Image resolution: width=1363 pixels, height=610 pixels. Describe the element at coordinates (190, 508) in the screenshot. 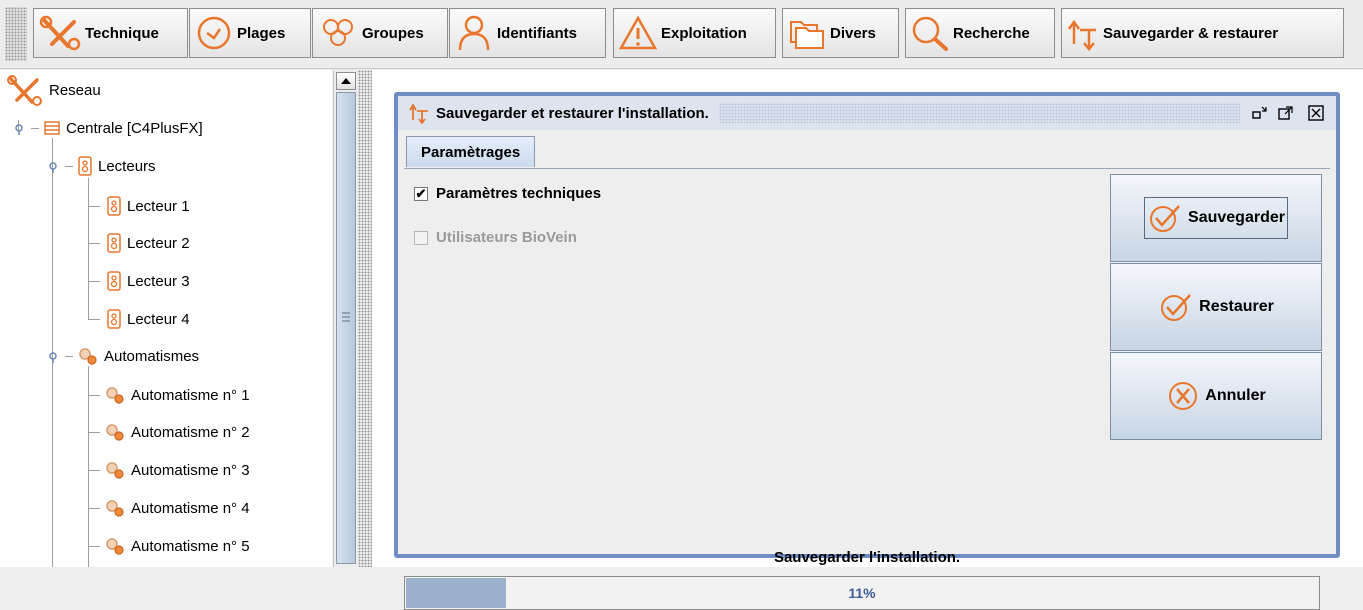

I see `tree-node-label: Automatisme n° 4` at that location.